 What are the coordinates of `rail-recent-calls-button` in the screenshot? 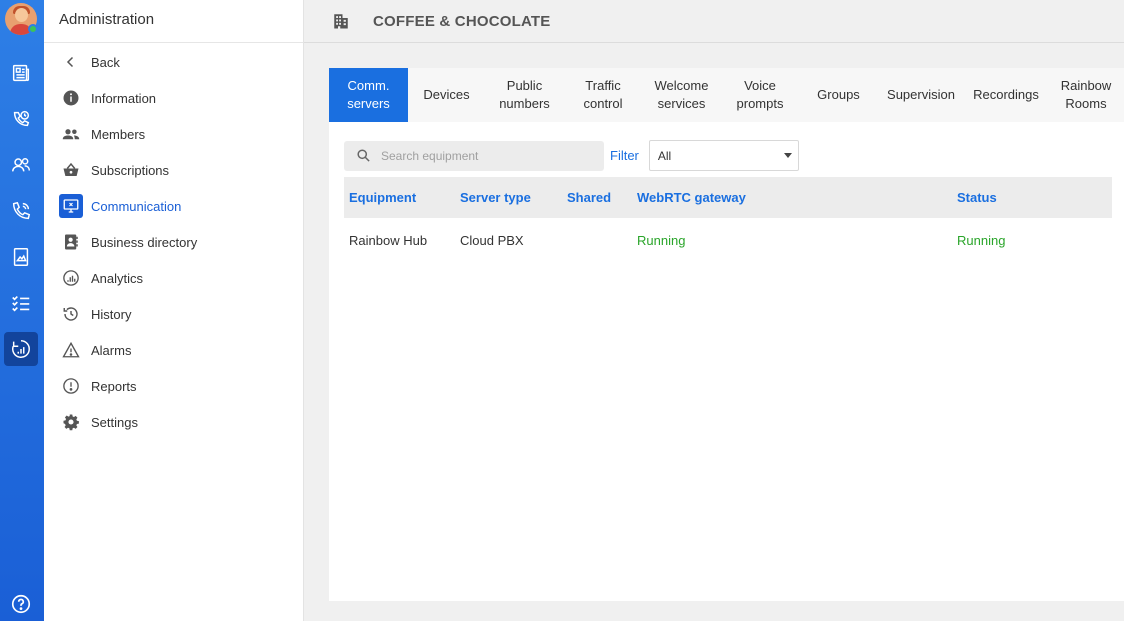 It's located at (21, 119).